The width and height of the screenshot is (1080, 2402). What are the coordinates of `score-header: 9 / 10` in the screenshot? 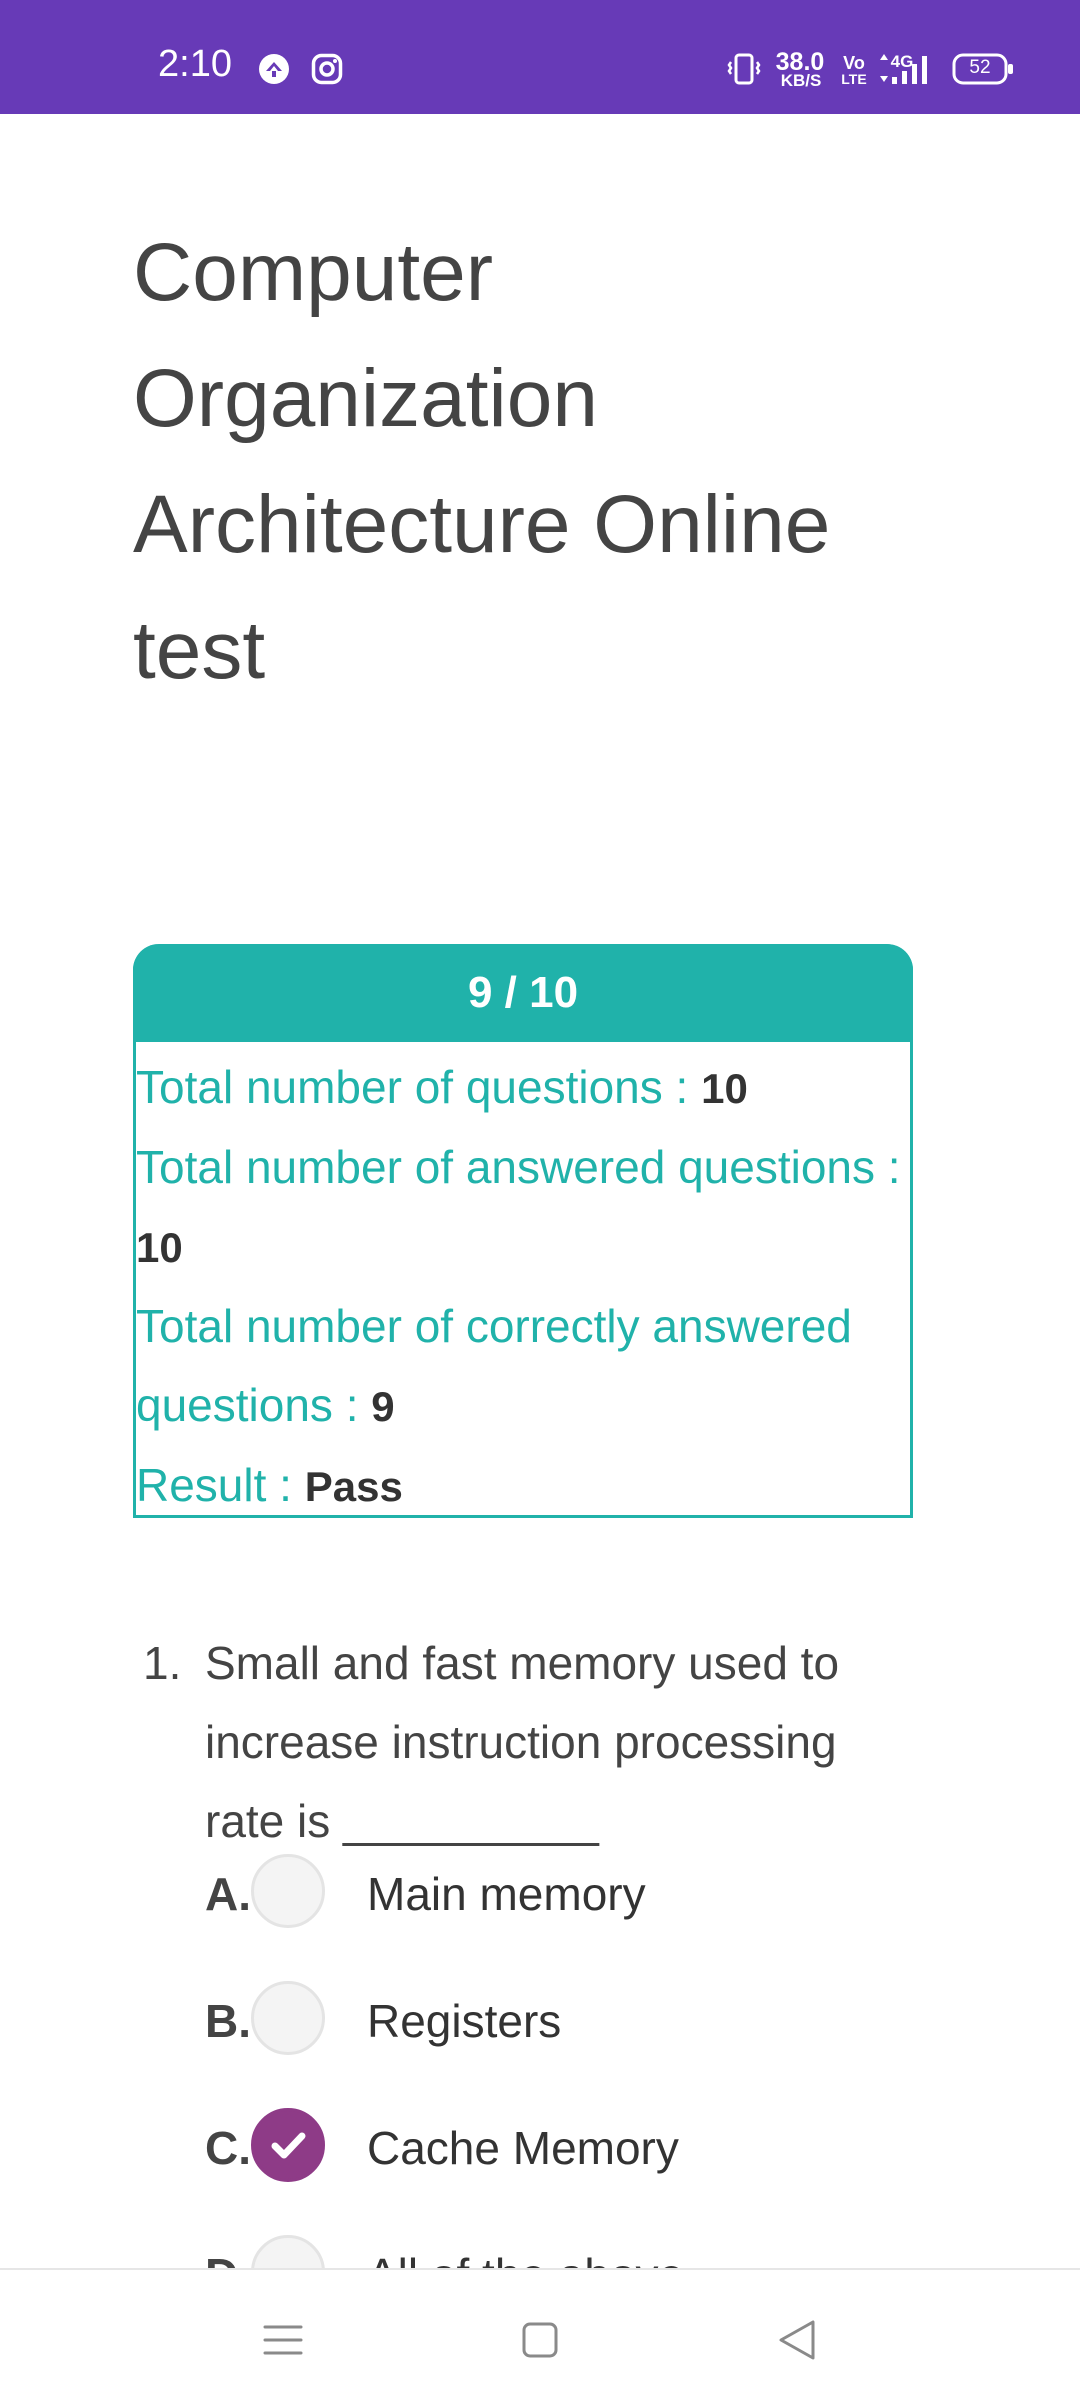 It's located at (523, 993).